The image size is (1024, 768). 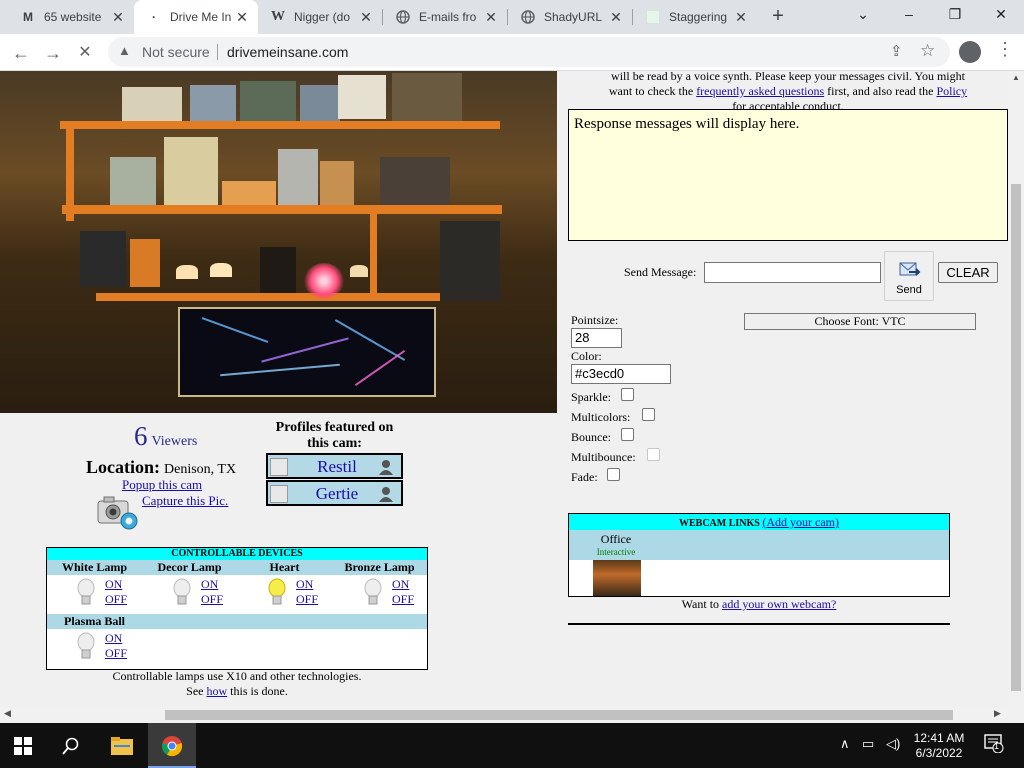 I want to click on tab-emails: E-mails fro ✕, so click(x=445, y=17).